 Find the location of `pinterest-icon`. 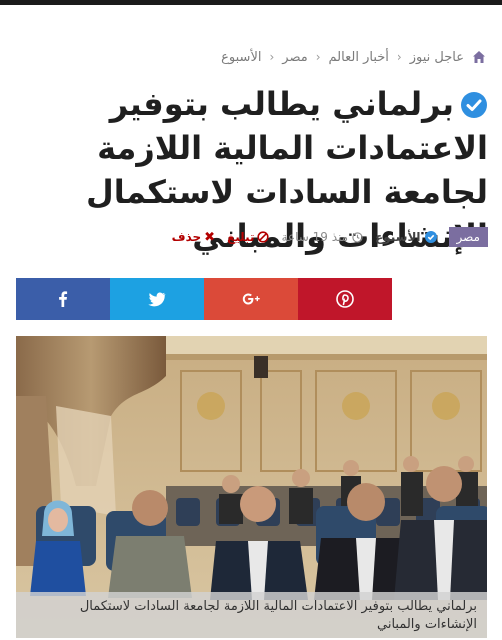

pinterest-icon is located at coordinates (345, 299).